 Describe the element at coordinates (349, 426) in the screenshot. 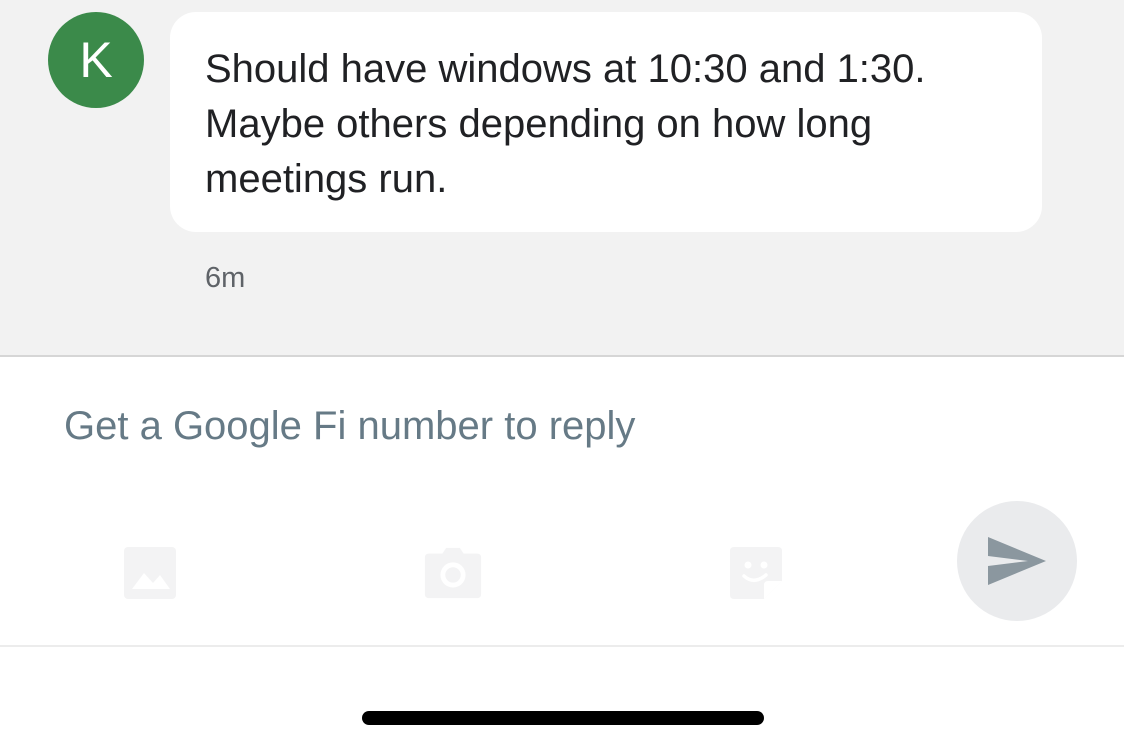

I see `reply-prompt: Get a Google Fi number to reply` at that location.